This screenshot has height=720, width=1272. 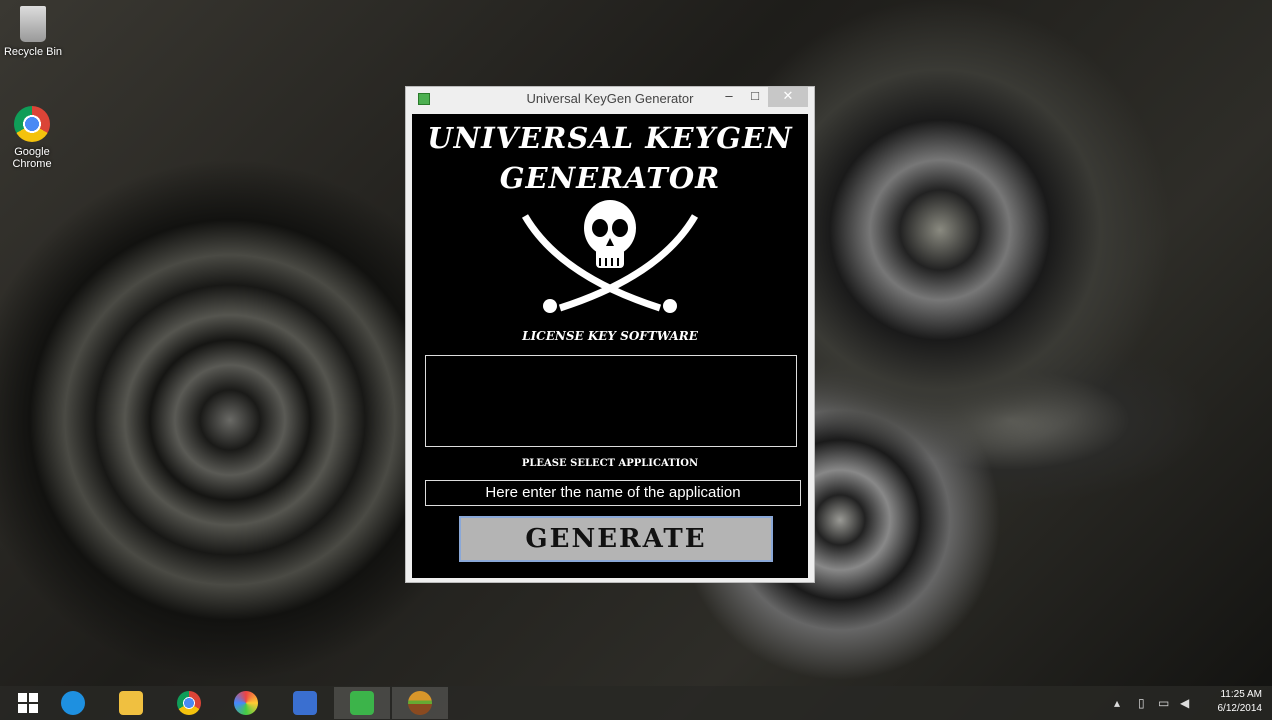 I want to click on app-icon, so click(x=424, y=99).